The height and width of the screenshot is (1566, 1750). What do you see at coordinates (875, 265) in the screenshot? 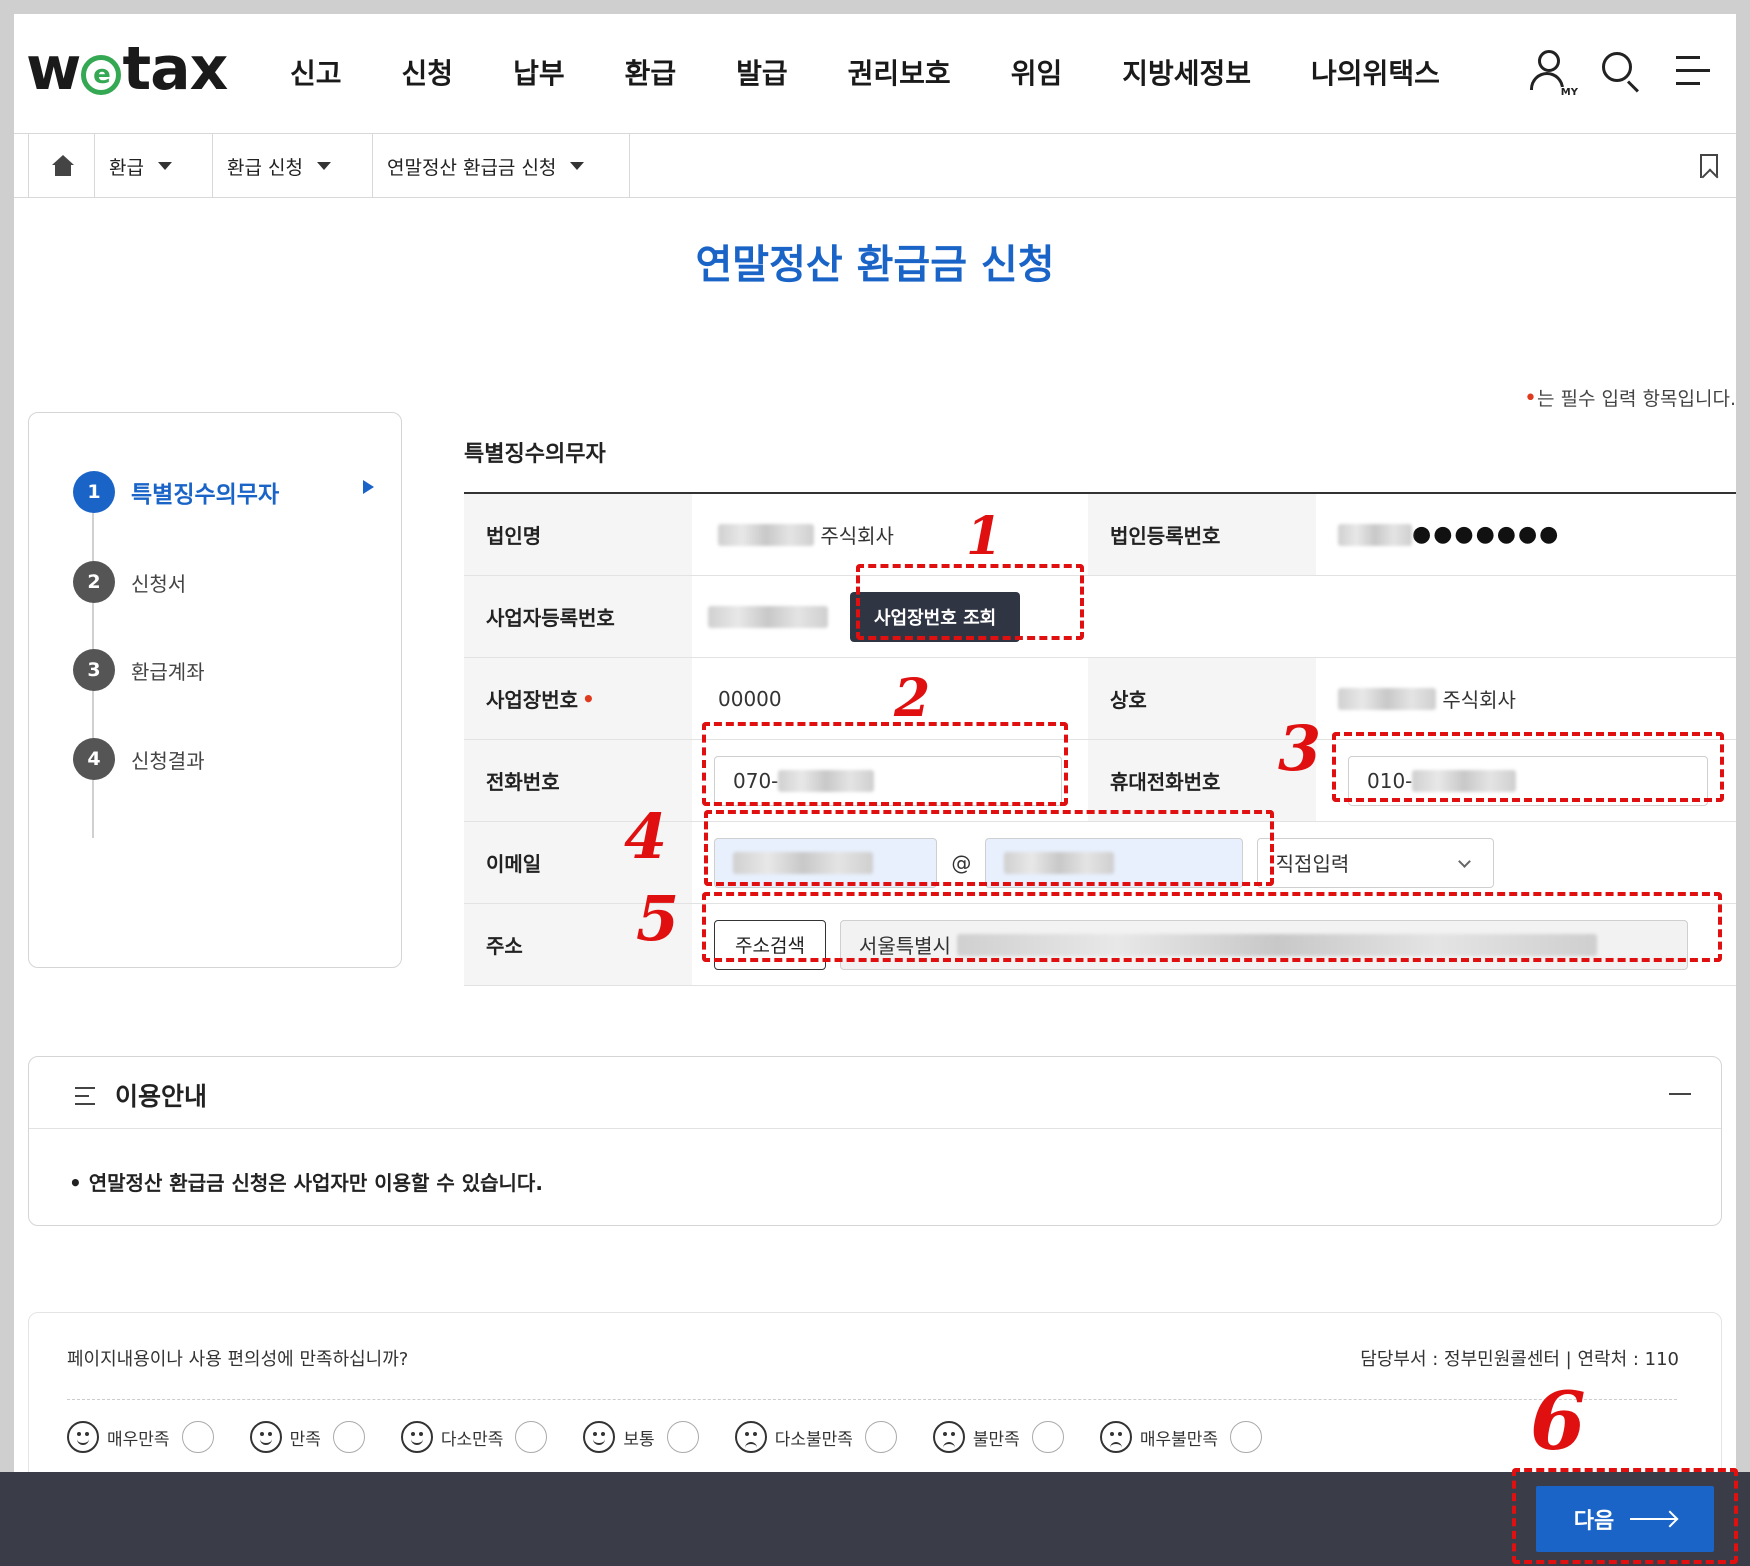
I see `page-title: 연말정산 환급금 신청` at bounding box center [875, 265].